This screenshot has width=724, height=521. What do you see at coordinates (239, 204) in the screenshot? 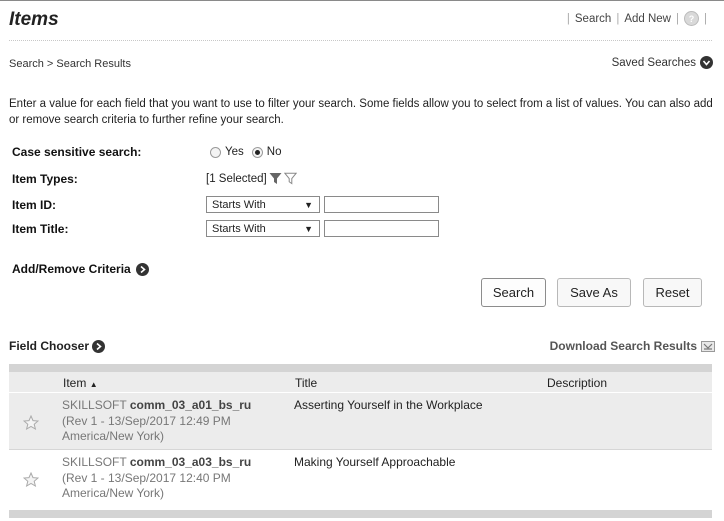
I see `item-id-operator-value: Starts With` at bounding box center [239, 204].